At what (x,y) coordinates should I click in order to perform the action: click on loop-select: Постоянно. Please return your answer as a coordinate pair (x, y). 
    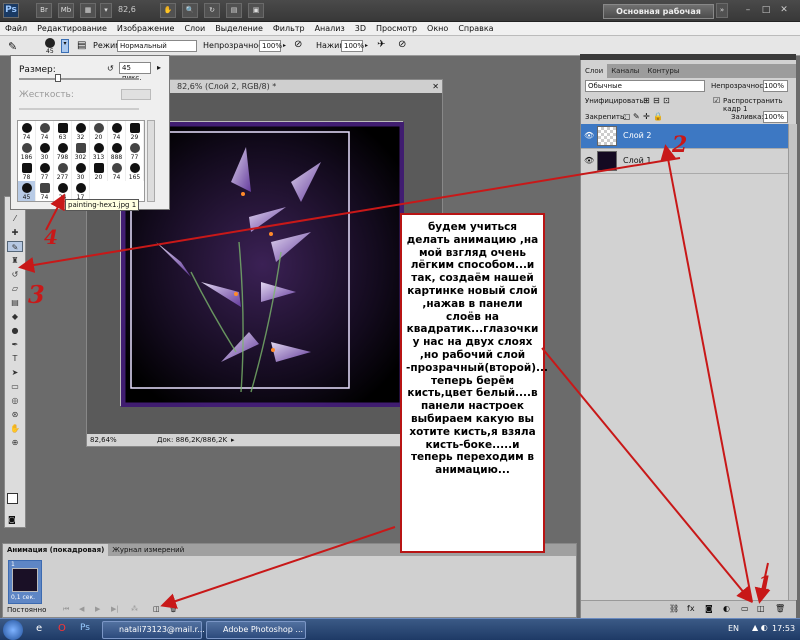
    Looking at the image, I should click on (26, 610).